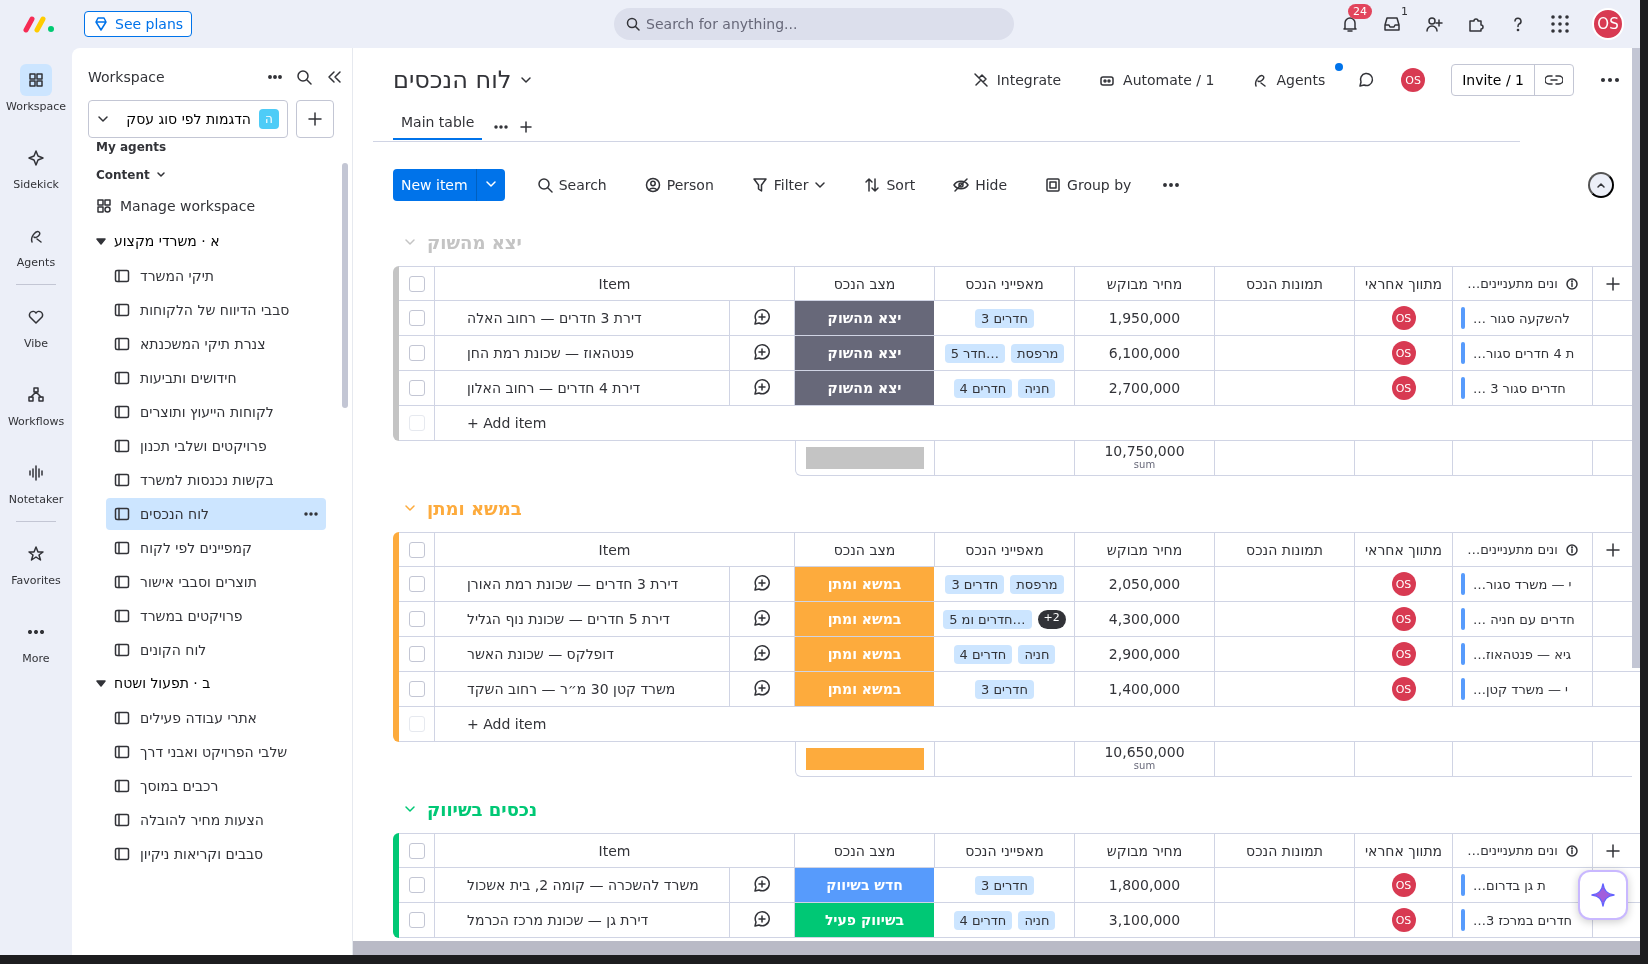  What do you see at coordinates (1404, 283) in the screenshot?
I see `column-header: מתווך אחראי` at bounding box center [1404, 283].